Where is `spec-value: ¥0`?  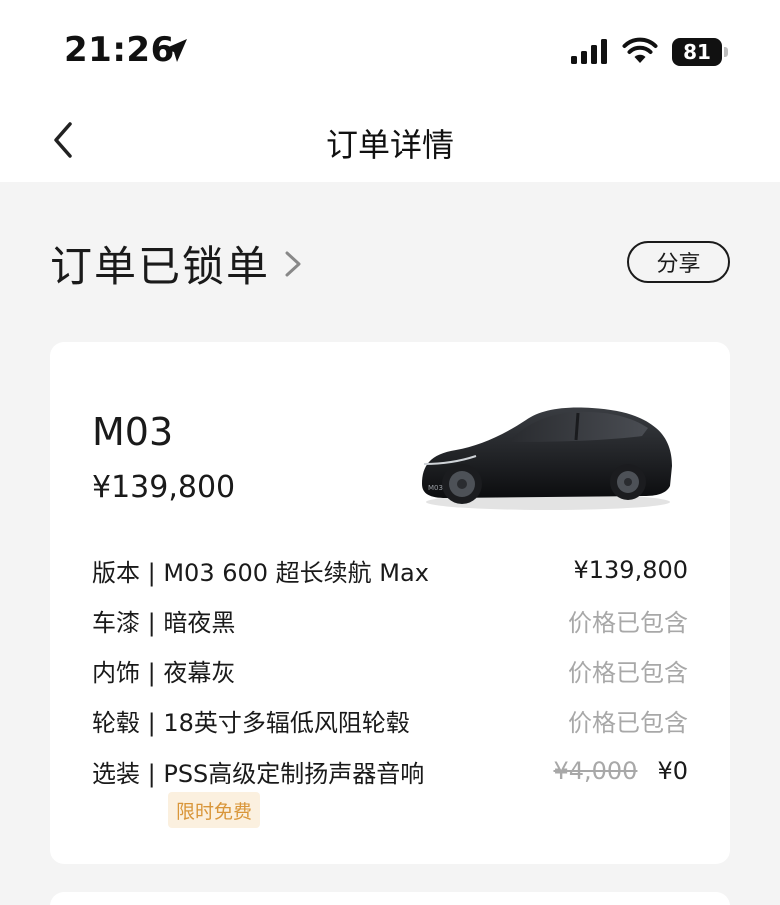 spec-value: ¥0 is located at coordinates (672, 771).